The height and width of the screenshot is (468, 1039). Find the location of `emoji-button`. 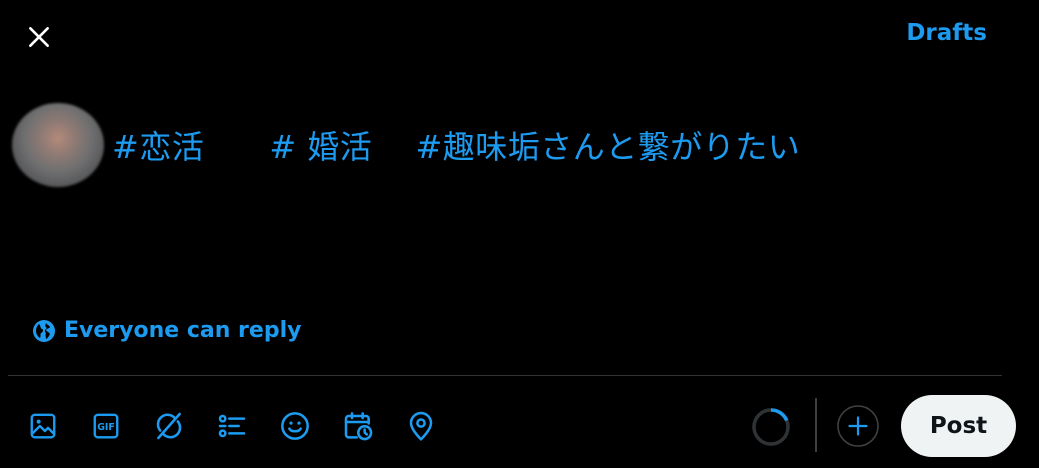

emoji-button is located at coordinates (295, 426).